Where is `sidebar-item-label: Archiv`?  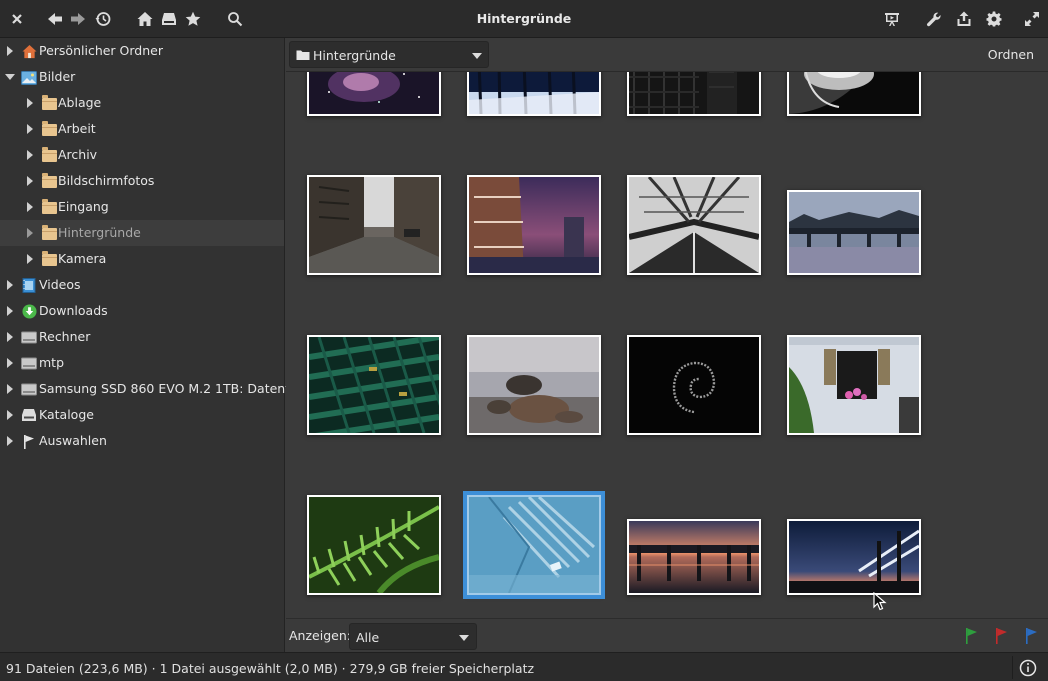 sidebar-item-label: Archiv is located at coordinates (78, 154).